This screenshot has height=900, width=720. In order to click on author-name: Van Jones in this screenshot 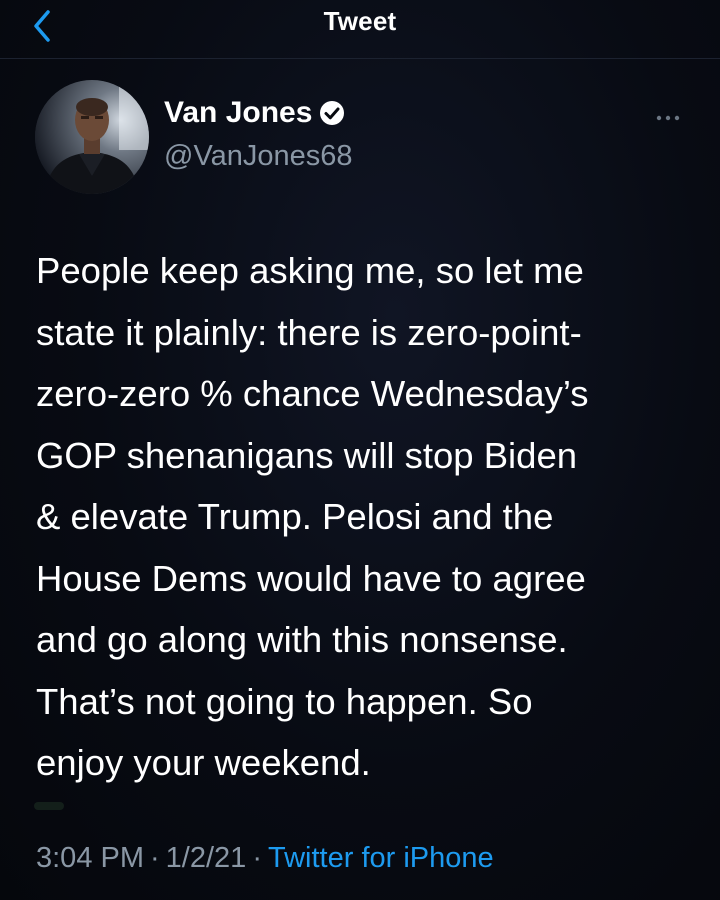, I will do `click(238, 113)`.